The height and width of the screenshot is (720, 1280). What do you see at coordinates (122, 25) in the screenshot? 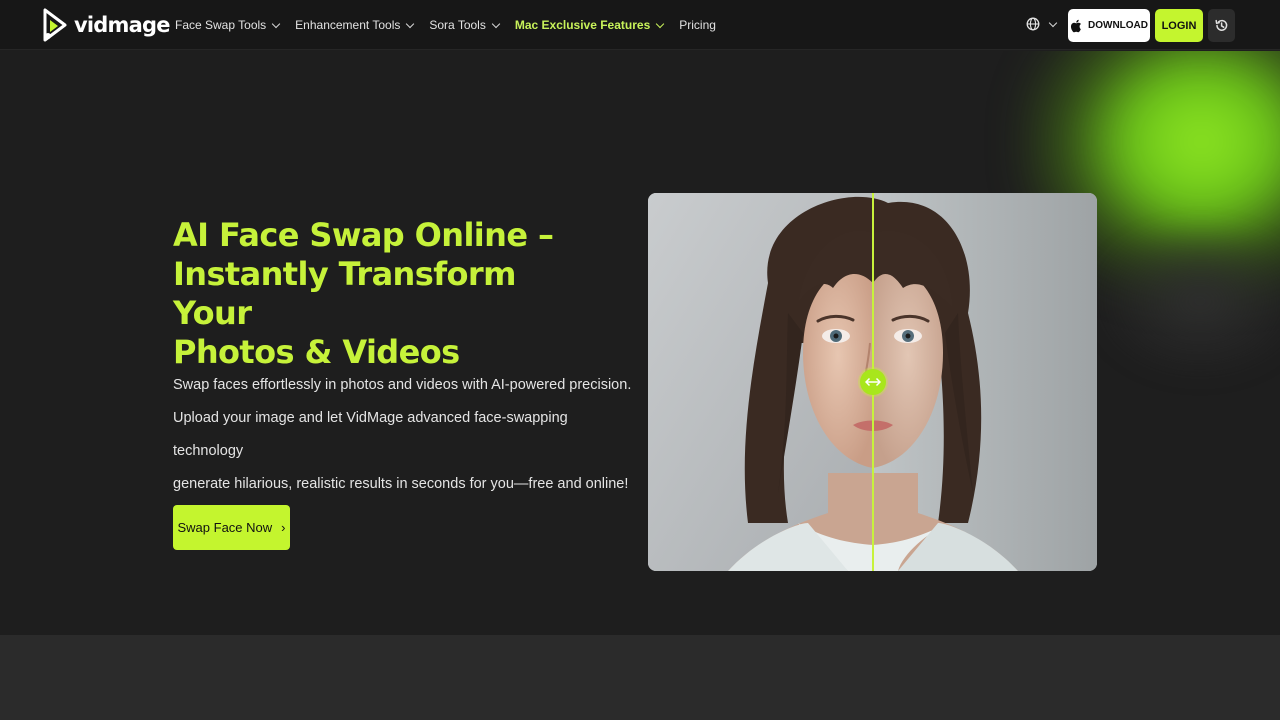
I see `logo-wordmark: vidmage` at bounding box center [122, 25].